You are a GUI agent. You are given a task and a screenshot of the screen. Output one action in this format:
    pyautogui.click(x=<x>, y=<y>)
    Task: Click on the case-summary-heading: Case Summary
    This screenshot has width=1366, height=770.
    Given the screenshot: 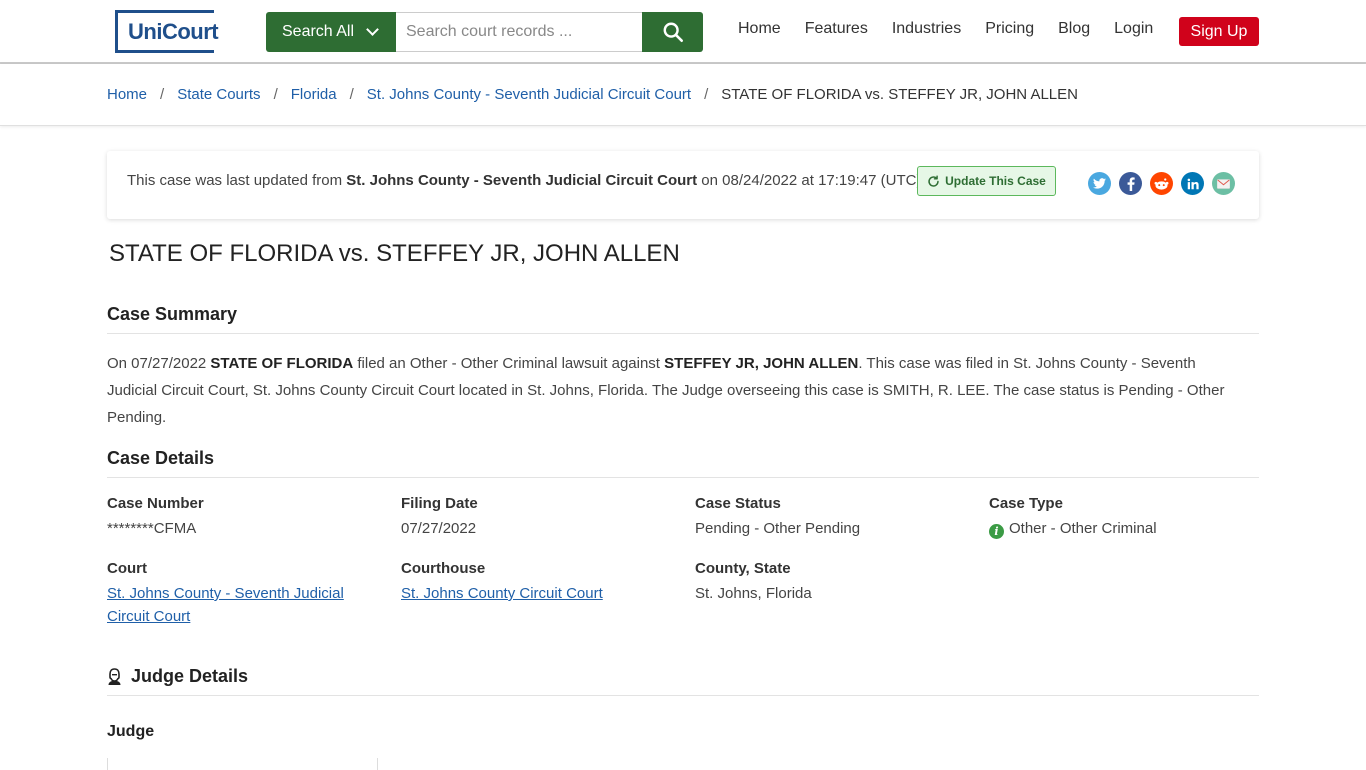 What is the action you would take?
    pyautogui.click(x=683, y=319)
    